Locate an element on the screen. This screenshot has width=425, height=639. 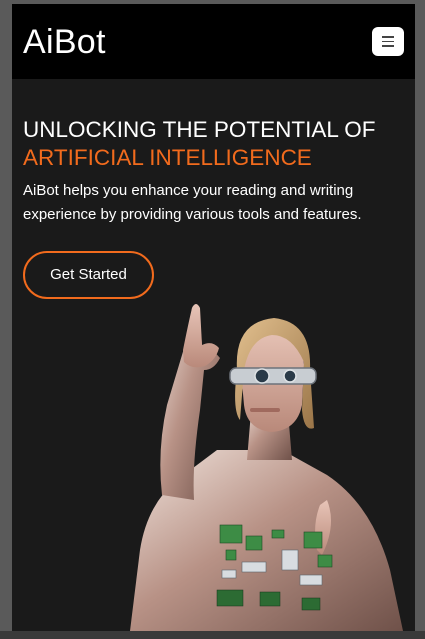
get-started-button: Get Started is located at coordinates (88, 275).